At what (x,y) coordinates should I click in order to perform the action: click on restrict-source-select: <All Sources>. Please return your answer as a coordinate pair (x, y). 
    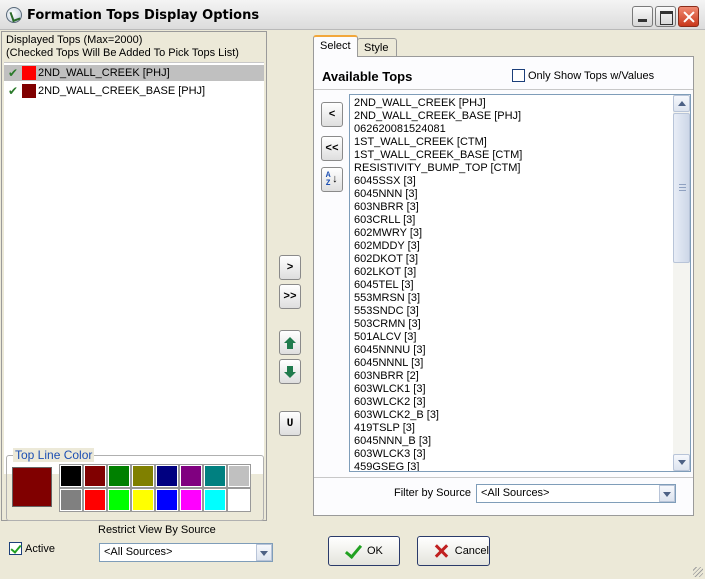
    Looking at the image, I should click on (186, 552).